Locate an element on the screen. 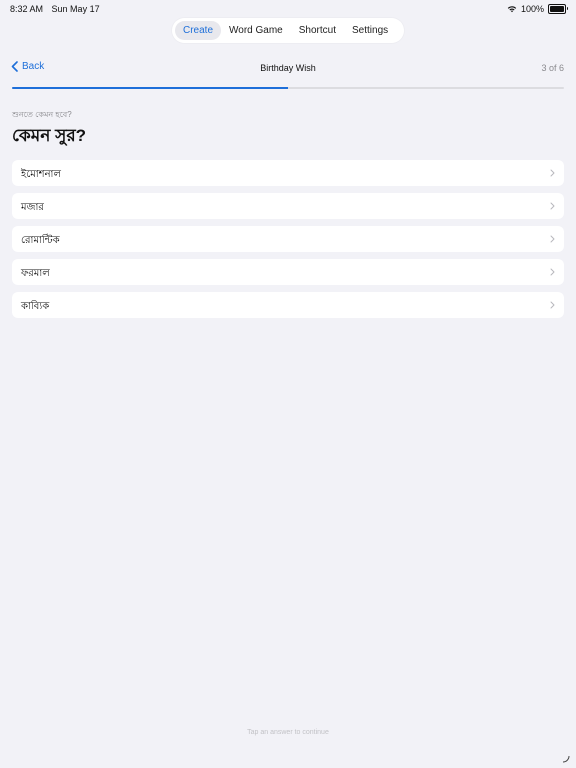  resize-handle-icon is located at coordinates (566, 759).